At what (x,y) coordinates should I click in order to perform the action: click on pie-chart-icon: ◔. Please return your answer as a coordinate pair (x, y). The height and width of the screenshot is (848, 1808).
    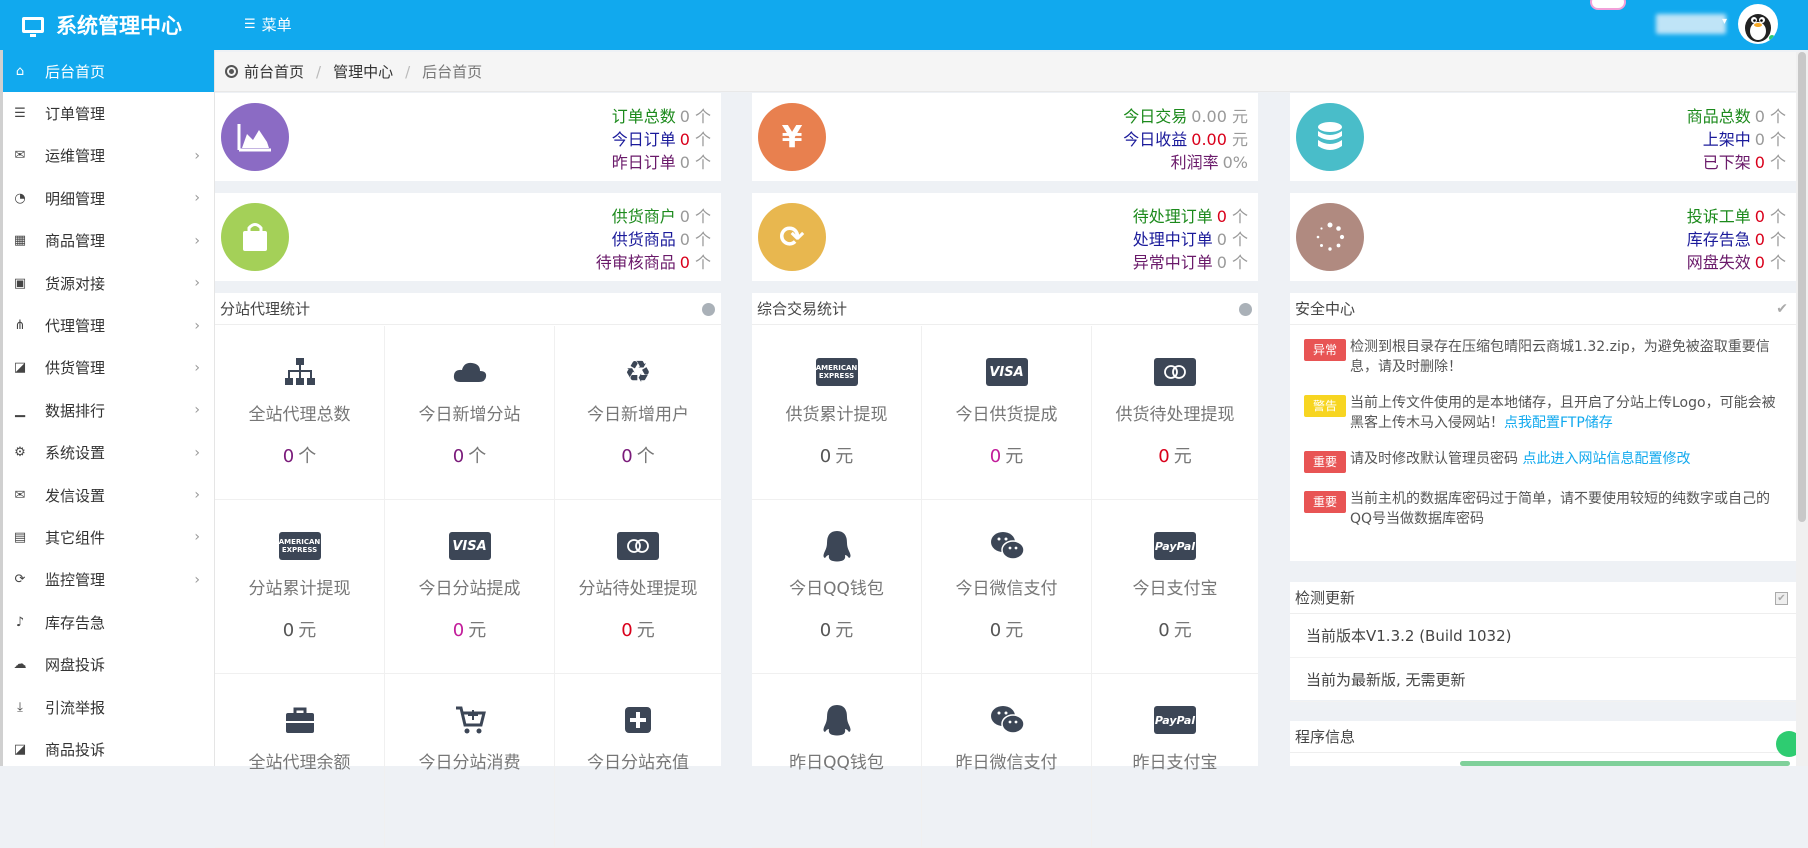
    Looking at the image, I should click on (20, 198).